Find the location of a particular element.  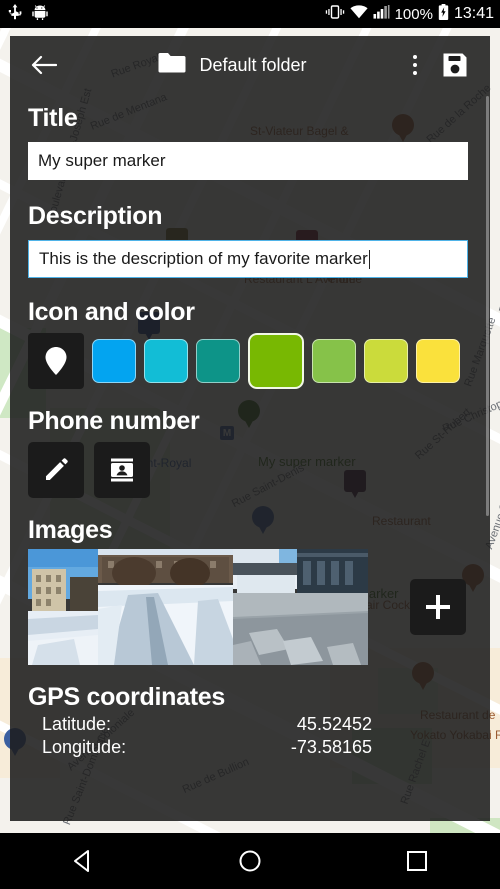

phone-contact-button is located at coordinates (122, 470).